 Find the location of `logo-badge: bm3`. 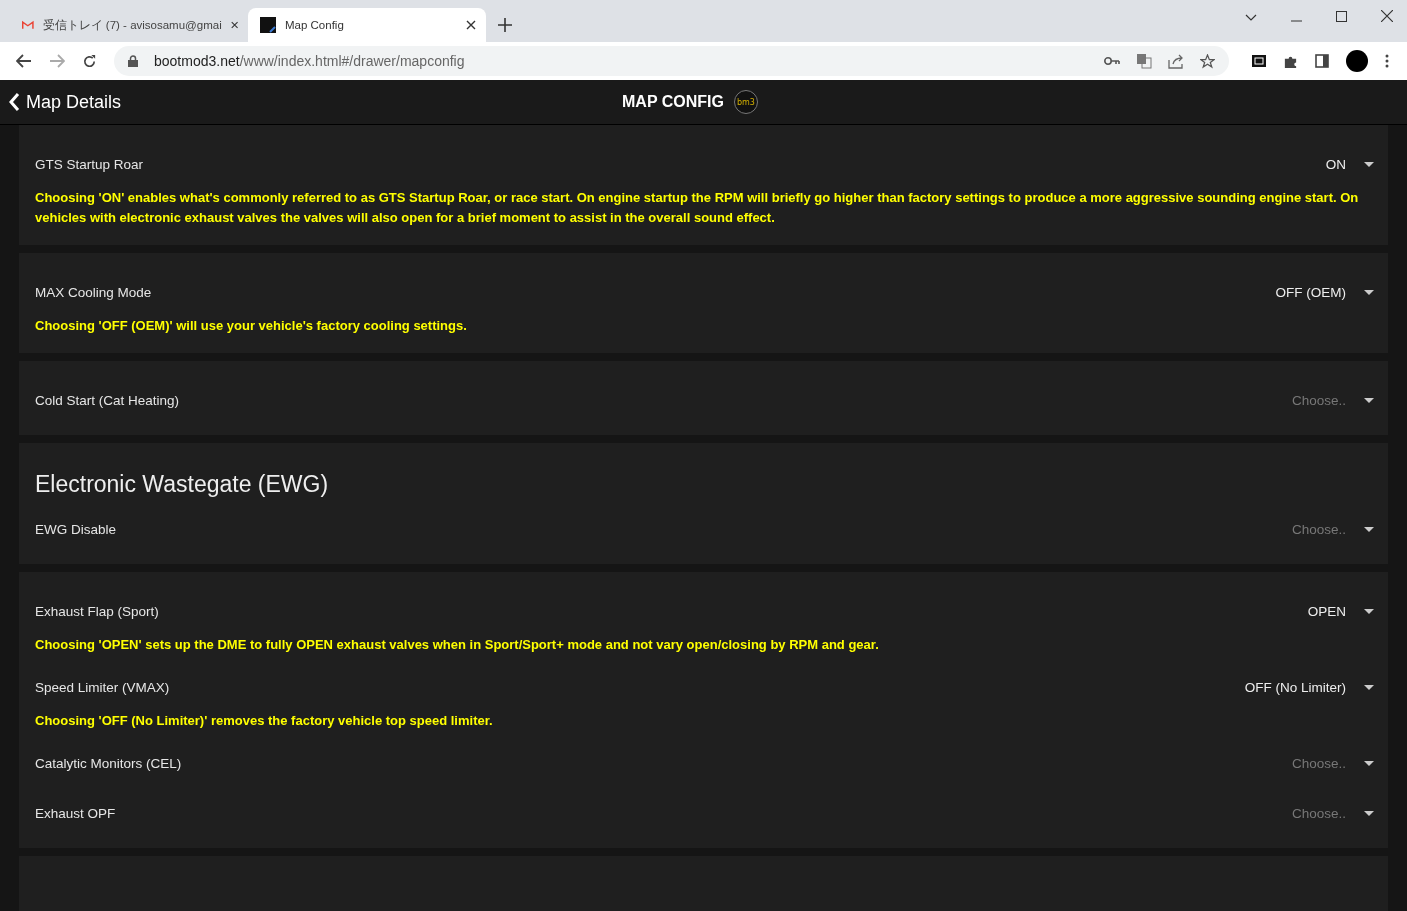

logo-badge: bm3 is located at coordinates (745, 102).